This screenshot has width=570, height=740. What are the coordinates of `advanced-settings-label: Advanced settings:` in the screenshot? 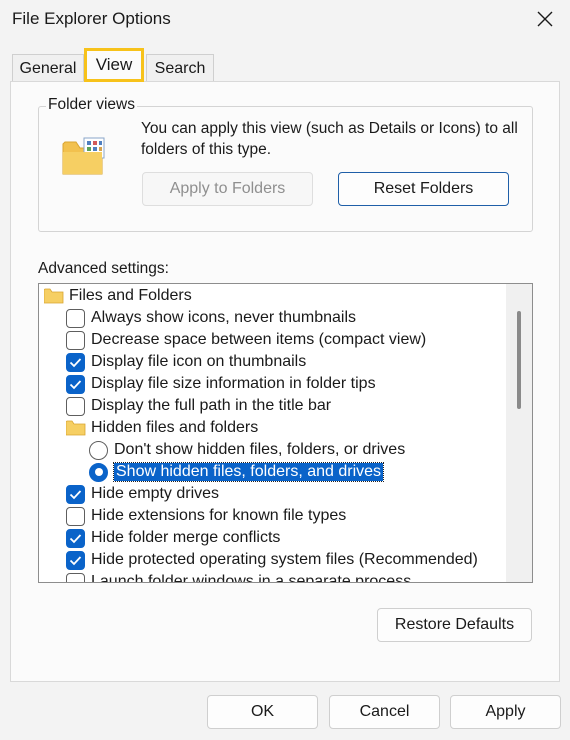 It's located at (103, 268).